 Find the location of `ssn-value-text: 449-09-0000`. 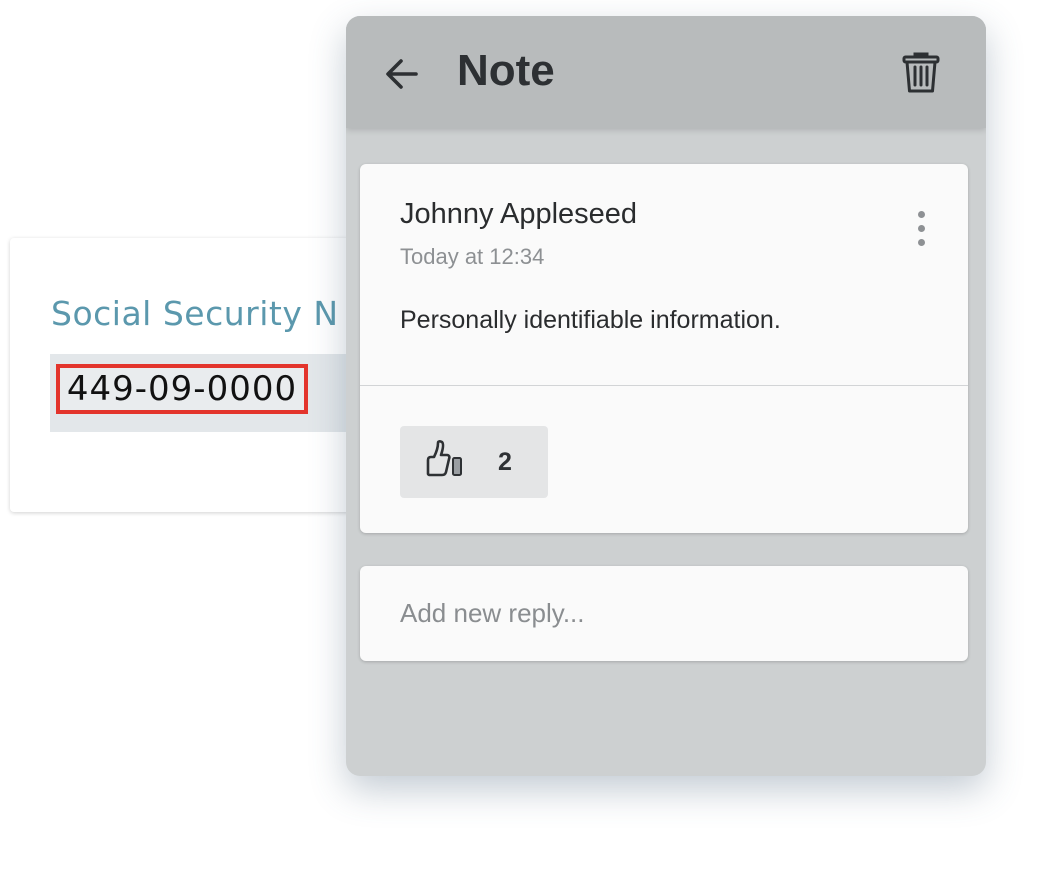

ssn-value-text: 449-09-0000 is located at coordinates (182, 389).